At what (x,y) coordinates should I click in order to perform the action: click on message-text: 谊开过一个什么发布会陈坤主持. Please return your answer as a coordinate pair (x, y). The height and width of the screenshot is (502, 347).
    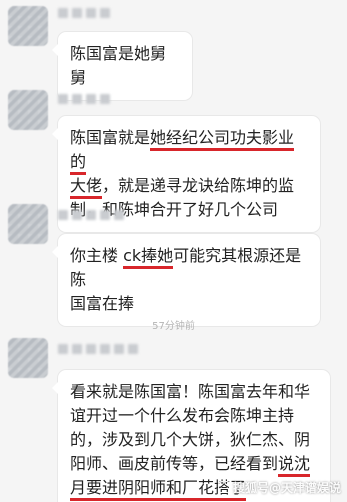
    Looking at the image, I should click on (182, 415).